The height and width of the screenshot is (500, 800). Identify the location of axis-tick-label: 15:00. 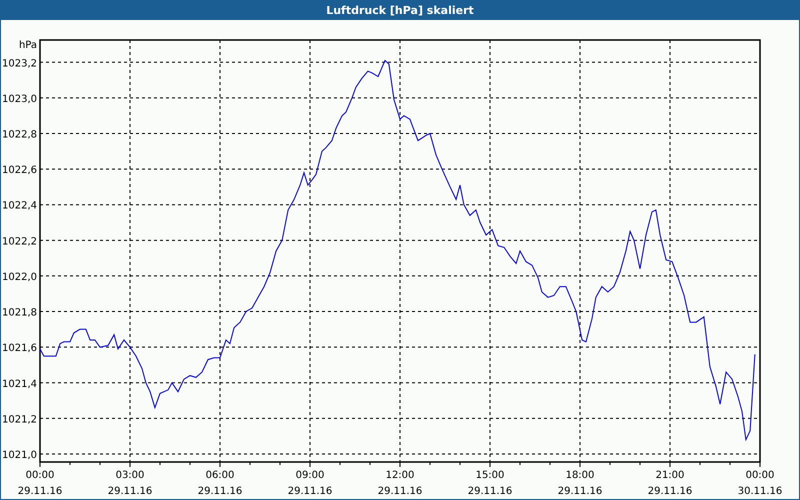
(490, 475).